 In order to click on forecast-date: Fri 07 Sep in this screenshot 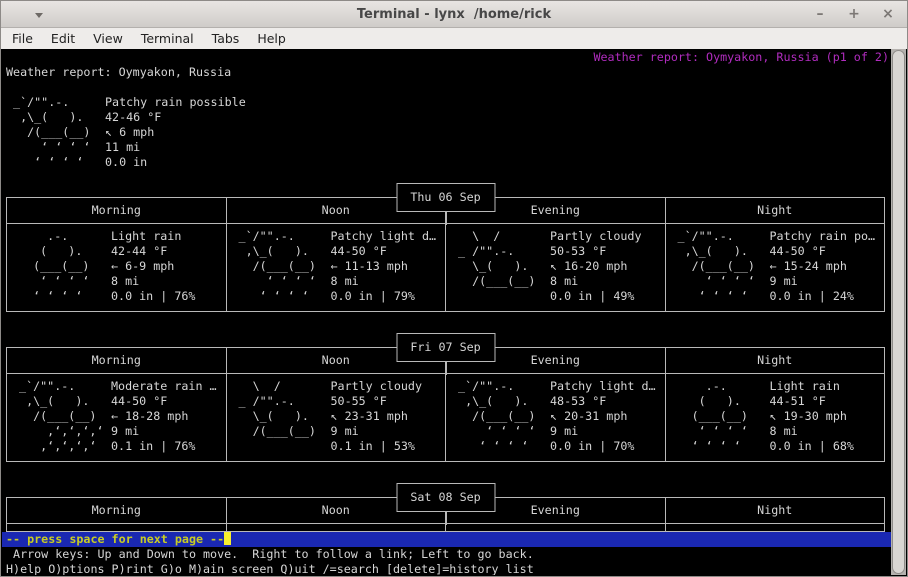, I will do `click(445, 347)`.